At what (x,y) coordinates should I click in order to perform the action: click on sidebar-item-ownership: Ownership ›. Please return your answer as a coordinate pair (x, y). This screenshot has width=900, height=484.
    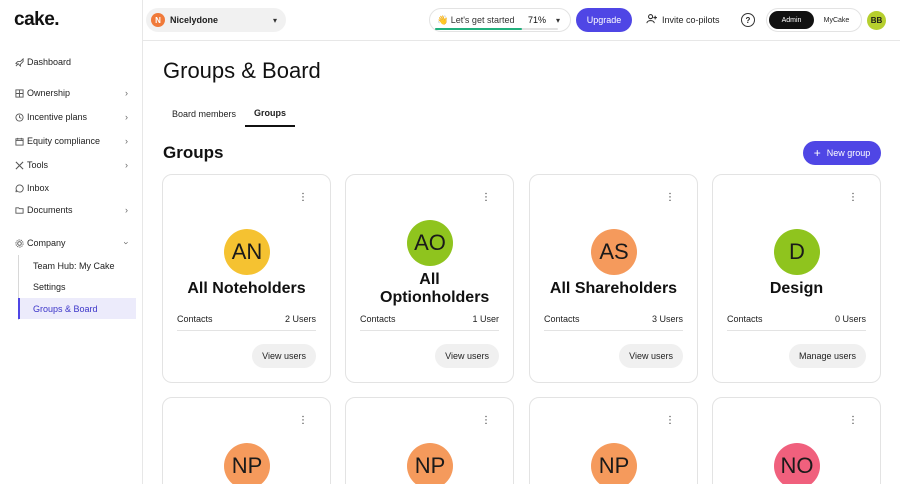
    Looking at the image, I should click on (72, 93).